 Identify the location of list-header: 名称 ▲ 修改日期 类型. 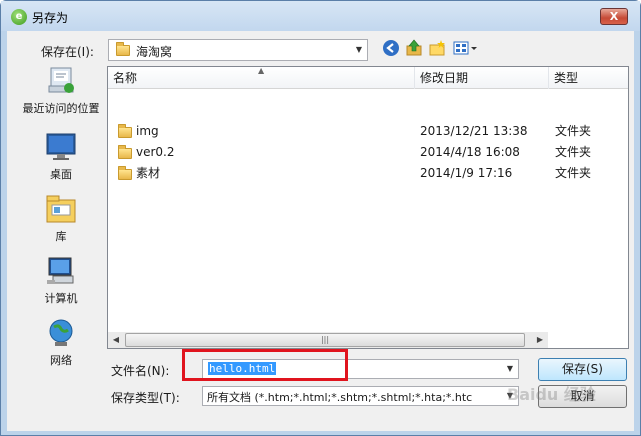
(368, 77).